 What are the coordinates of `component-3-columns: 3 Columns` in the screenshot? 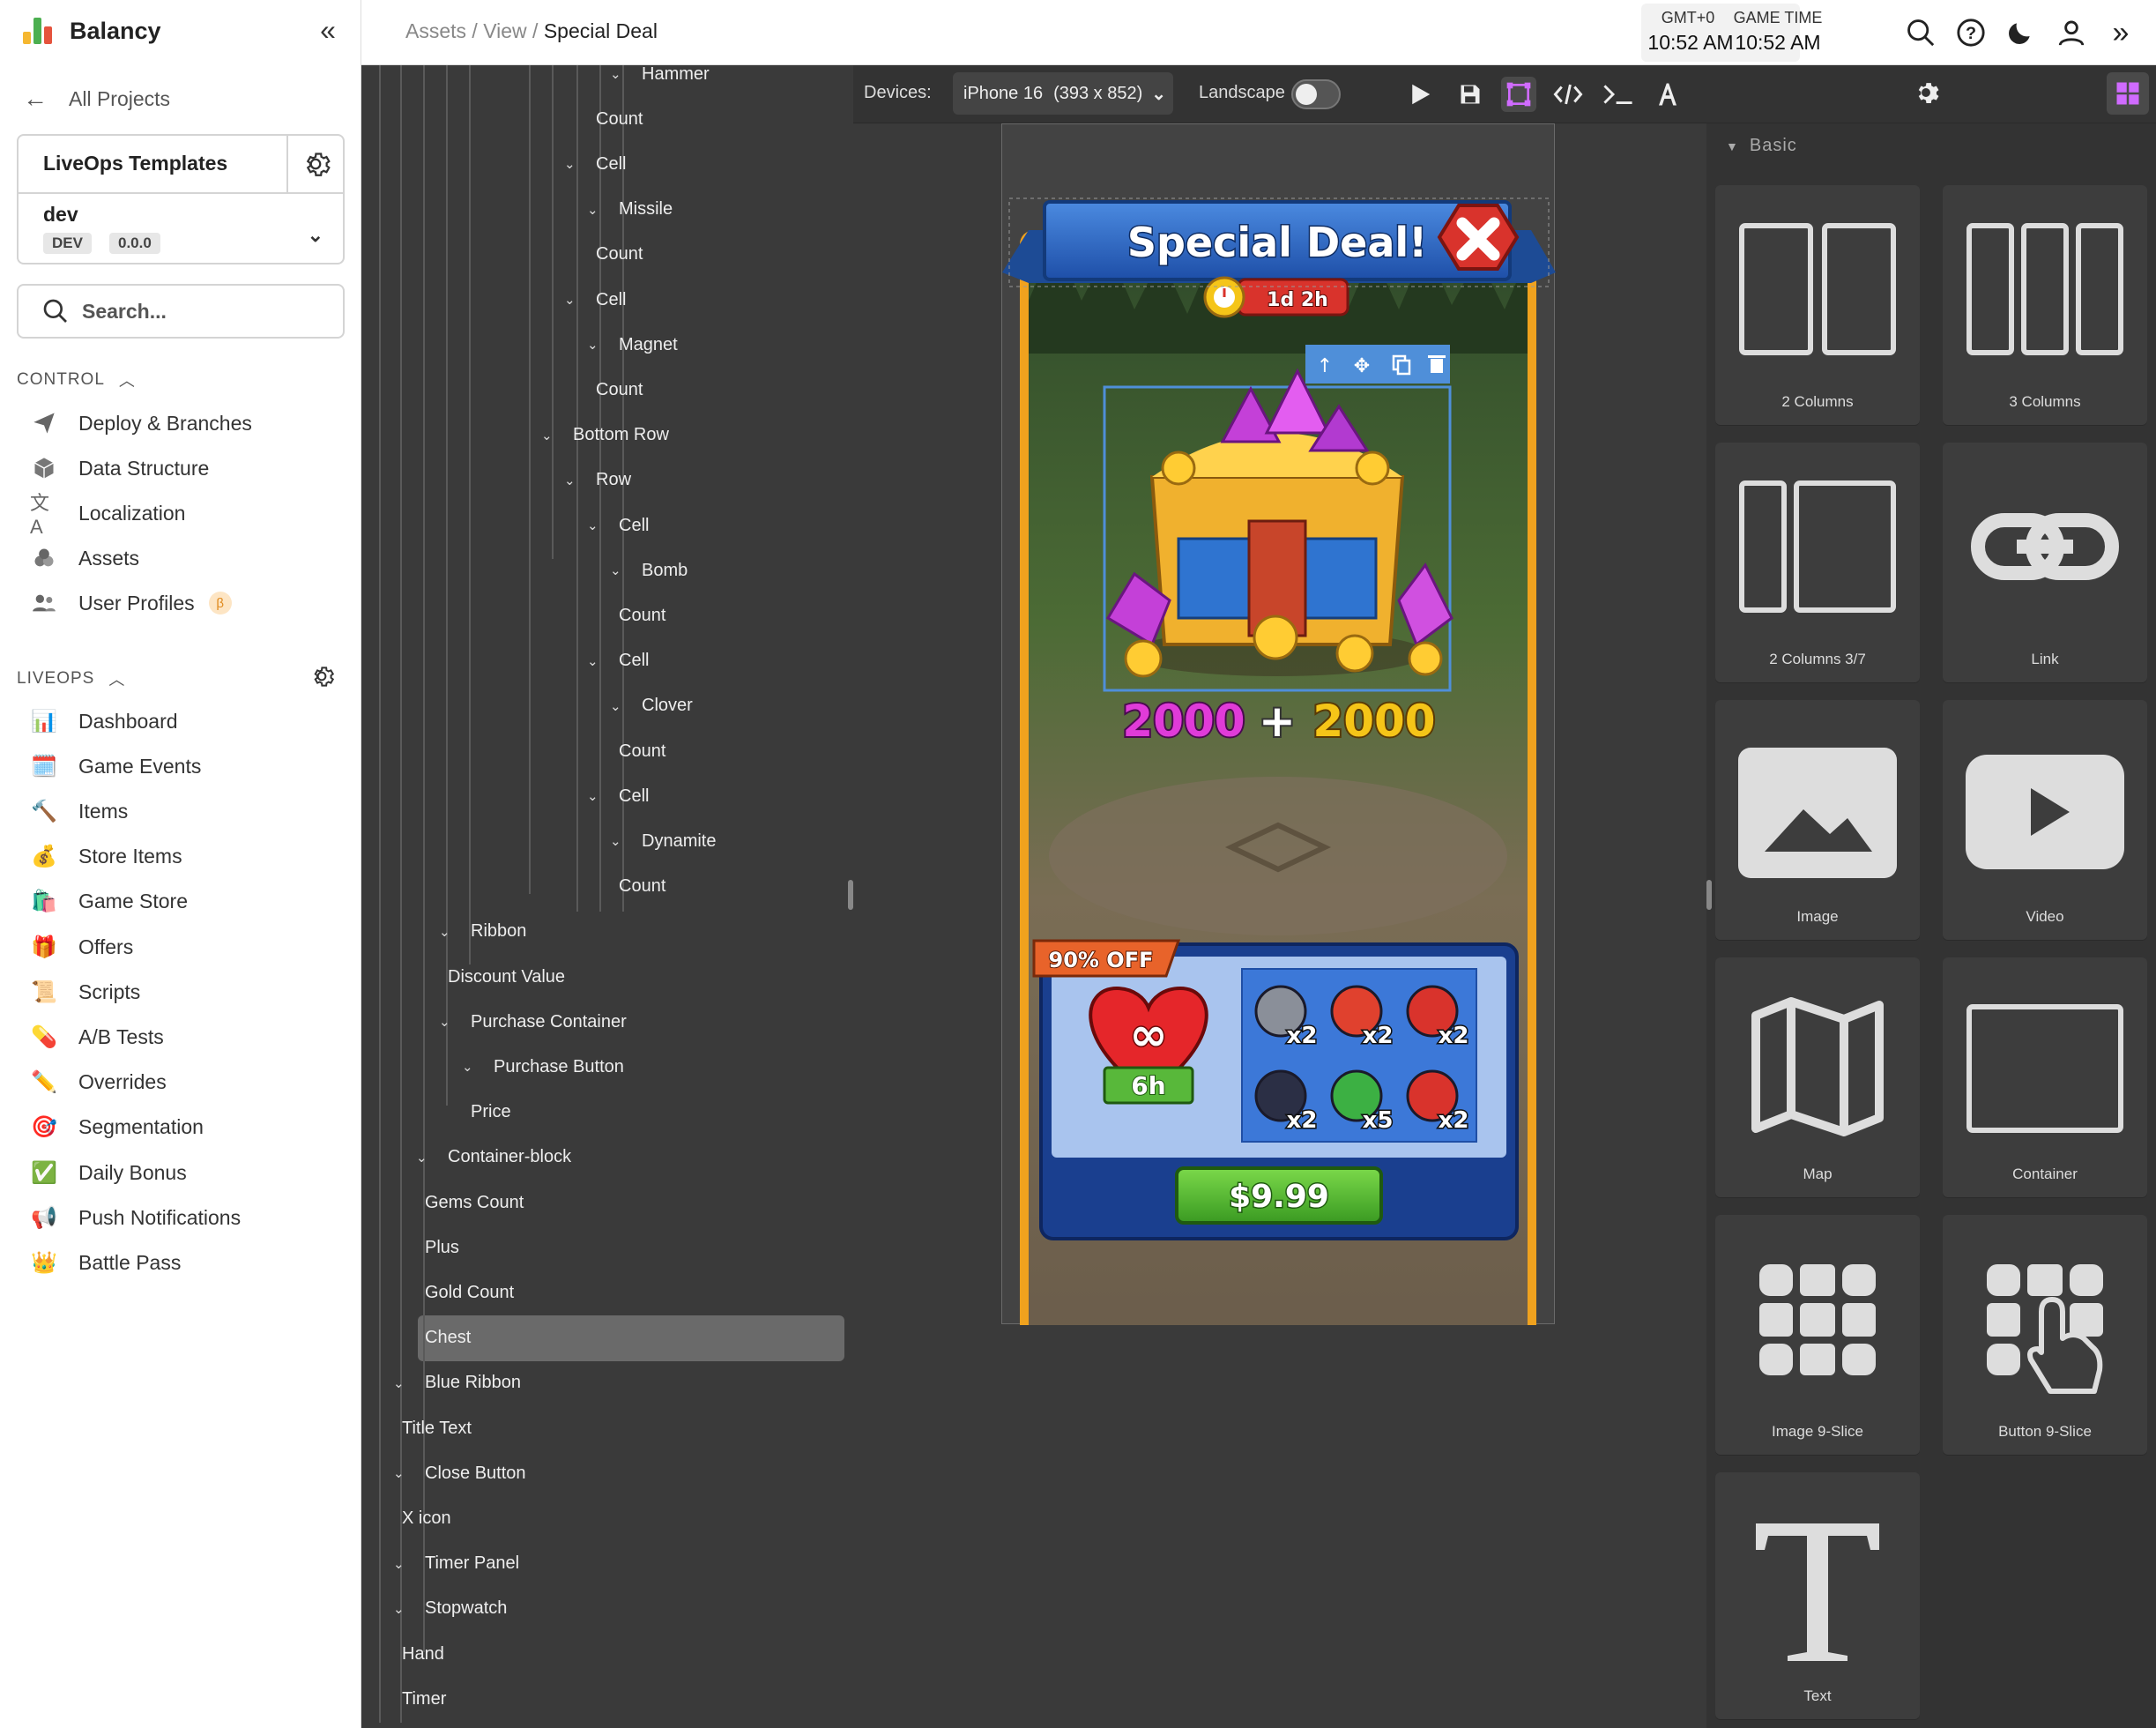 It's located at (2045, 305).